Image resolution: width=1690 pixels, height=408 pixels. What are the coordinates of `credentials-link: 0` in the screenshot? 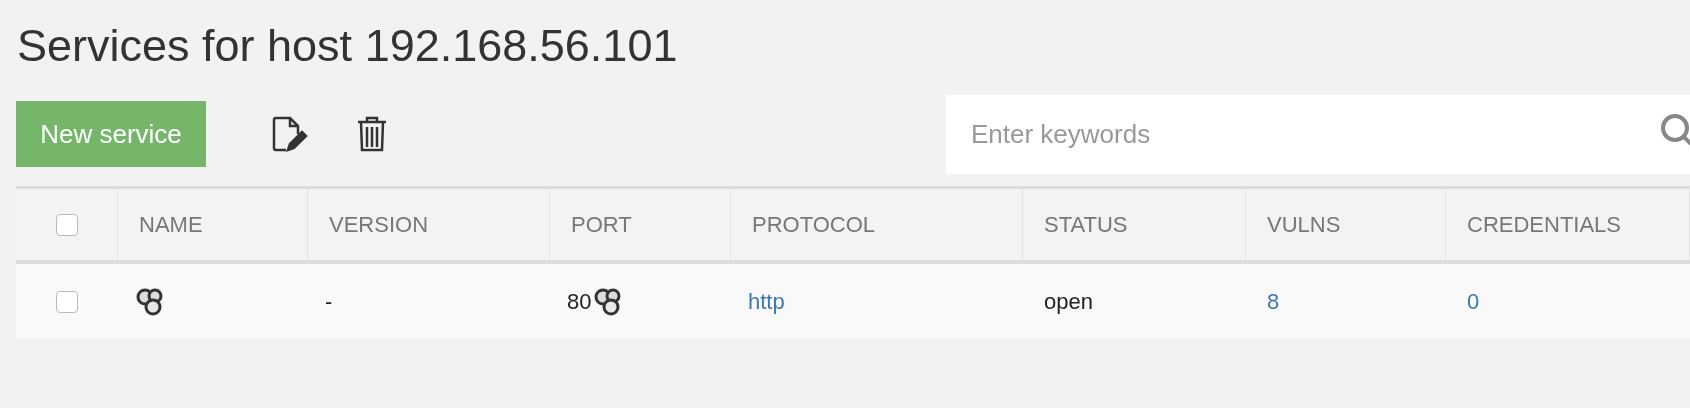 It's located at (1473, 301).